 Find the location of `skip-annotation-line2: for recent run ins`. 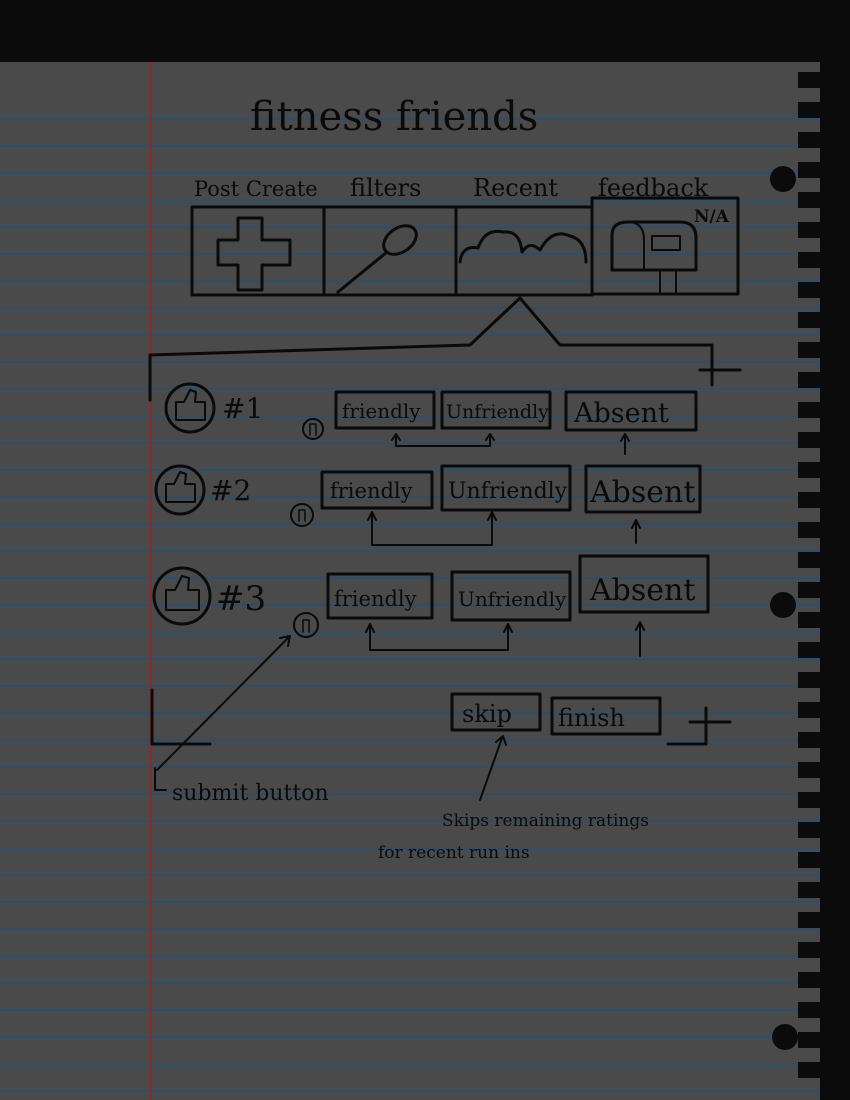

skip-annotation-line2: for recent run ins is located at coordinates (454, 853).